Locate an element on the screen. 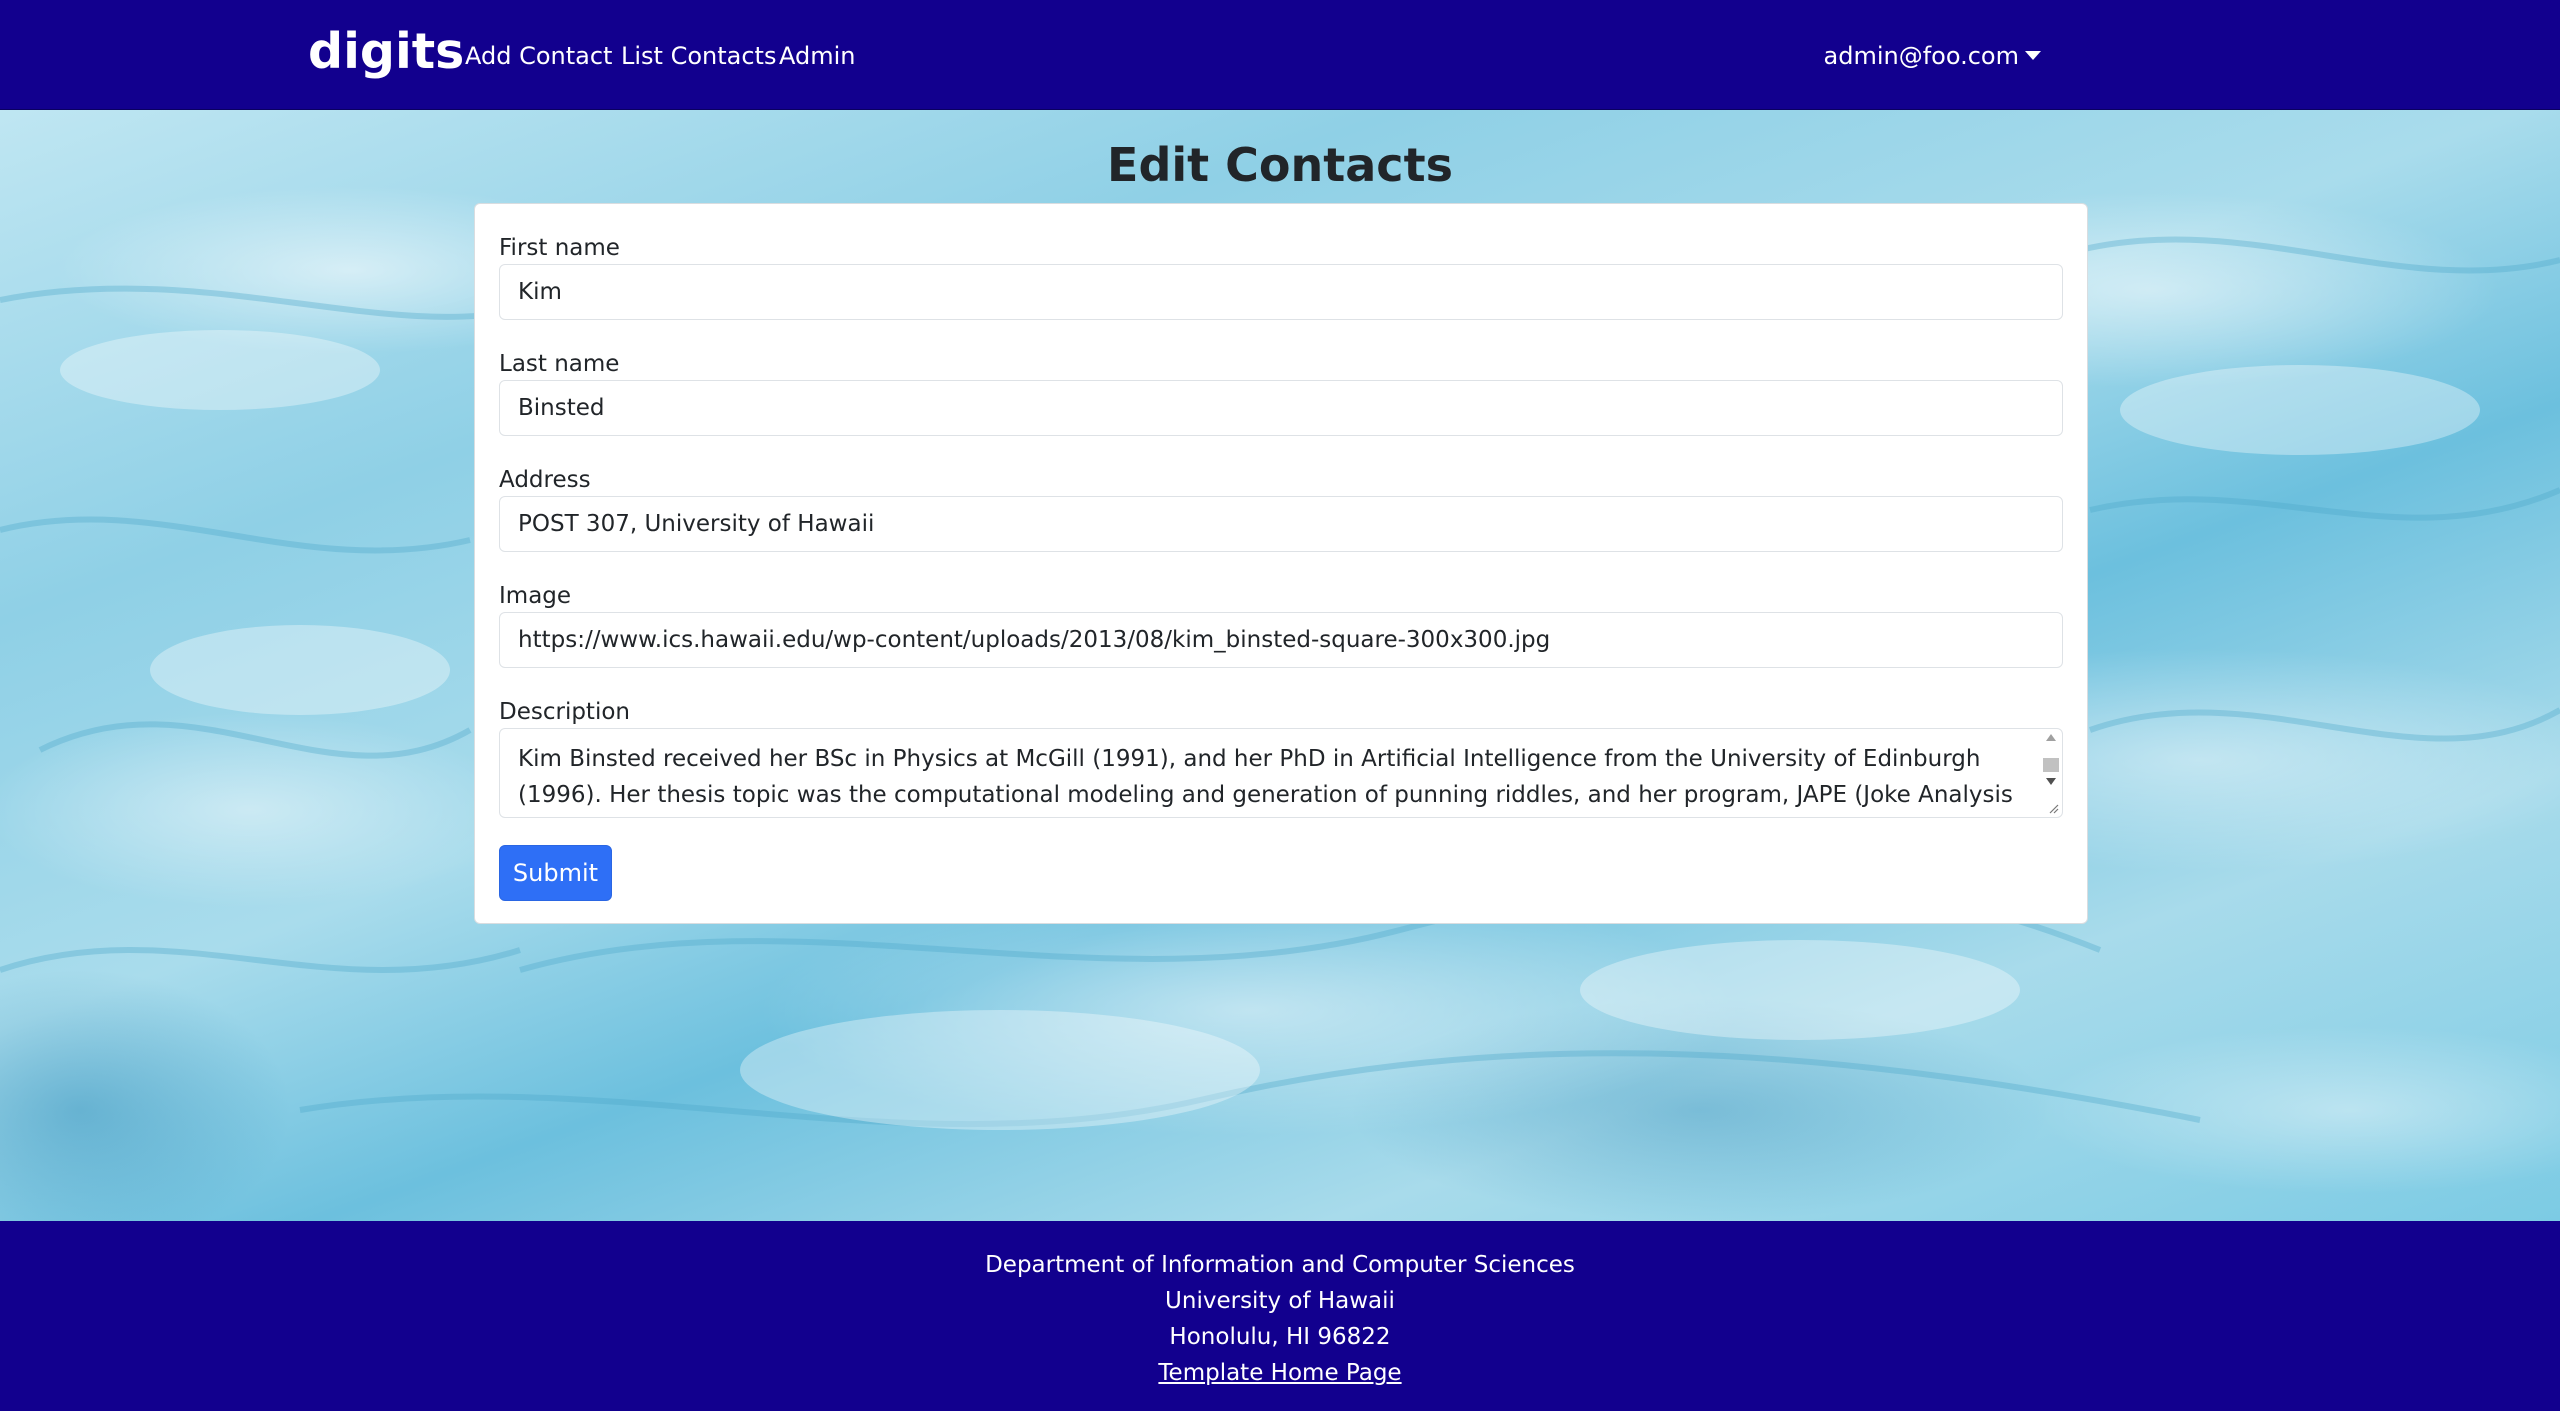 The image size is (2560, 1411). scroll-down-arrow-icon is located at coordinates (2051, 781).